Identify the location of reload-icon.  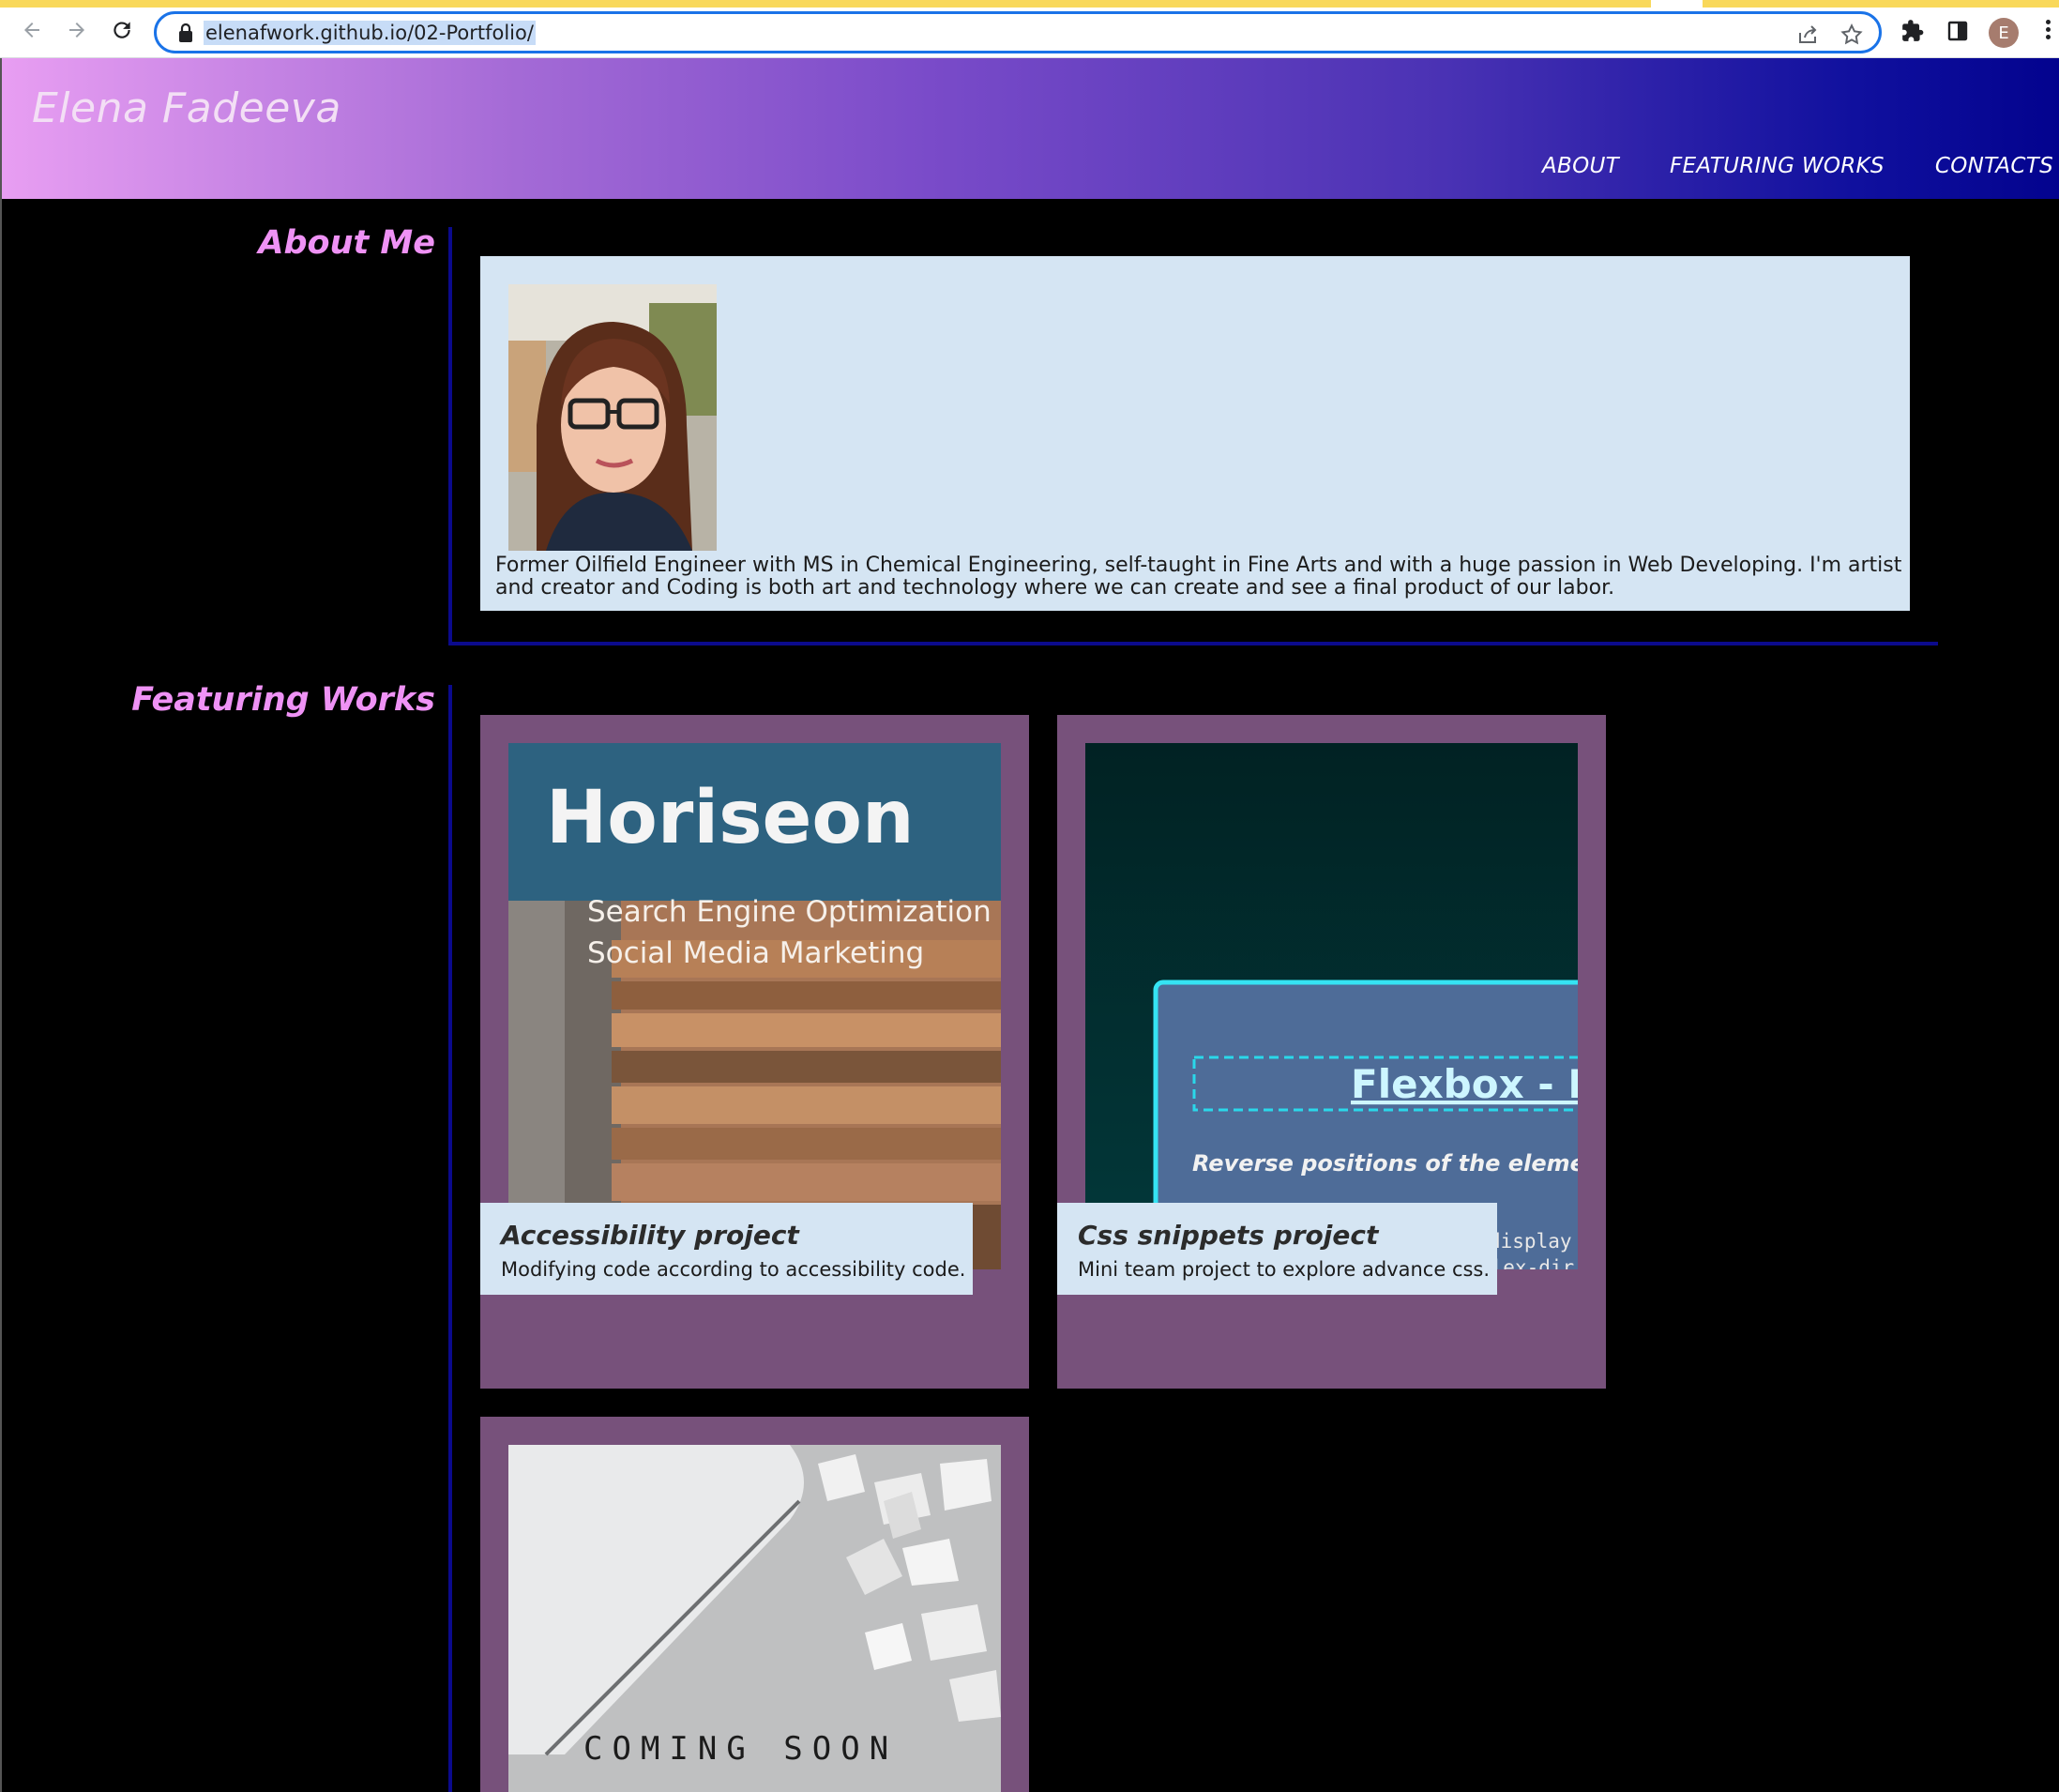
(122, 30).